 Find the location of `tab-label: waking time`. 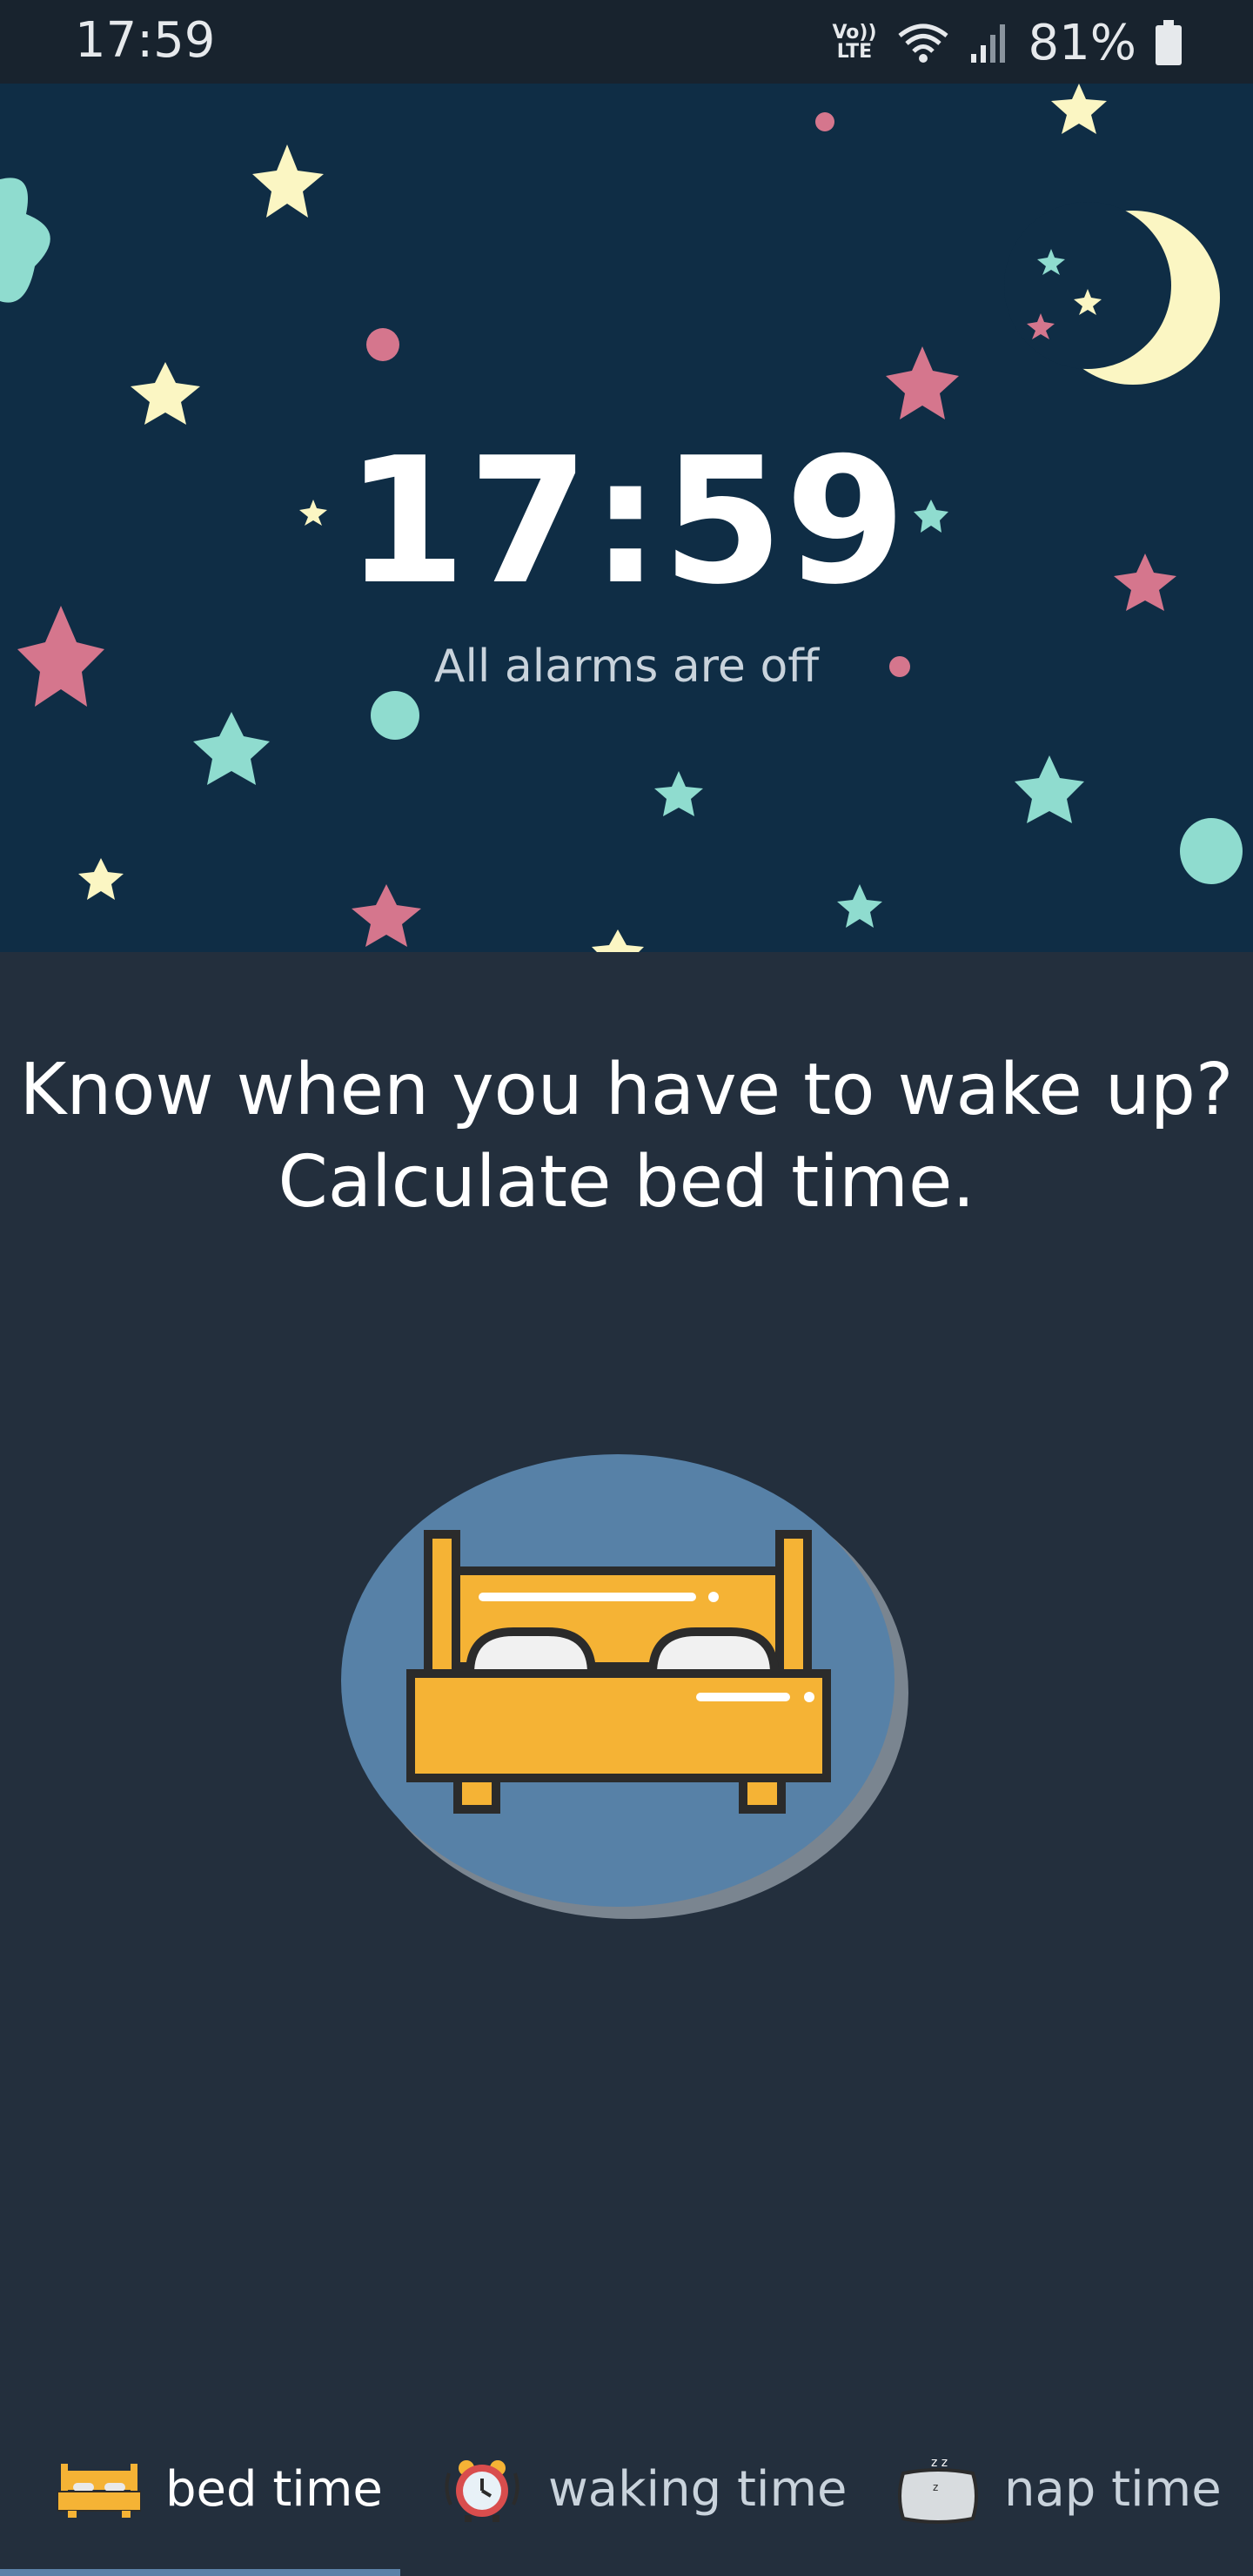

tab-label: waking time is located at coordinates (698, 2489).